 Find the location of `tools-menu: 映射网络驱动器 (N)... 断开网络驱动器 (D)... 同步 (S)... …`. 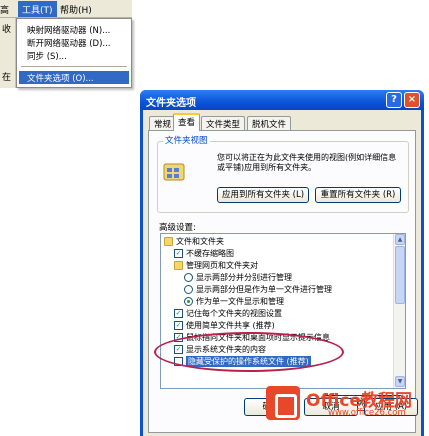

tools-menu: 映射网络驱动器 (N)... 断开网络驱动器 (D)... 同步 (S)... … is located at coordinates (74, 53).